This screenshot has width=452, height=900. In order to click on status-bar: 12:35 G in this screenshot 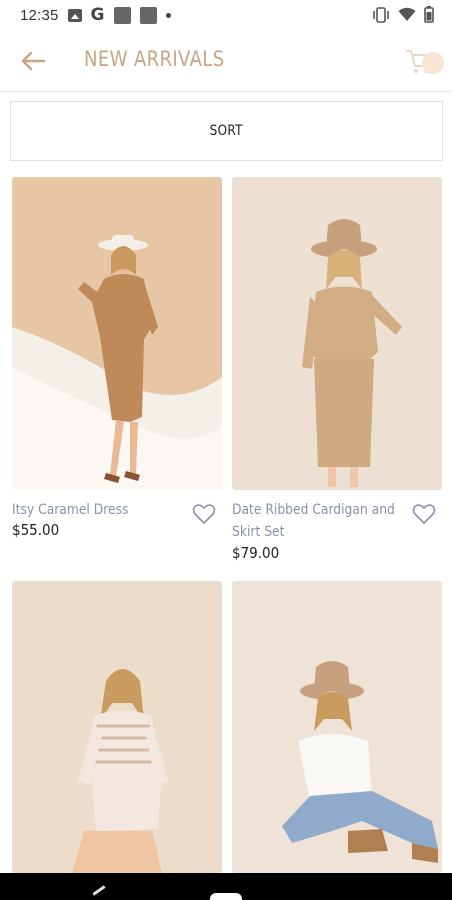, I will do `click(226, 15)`.